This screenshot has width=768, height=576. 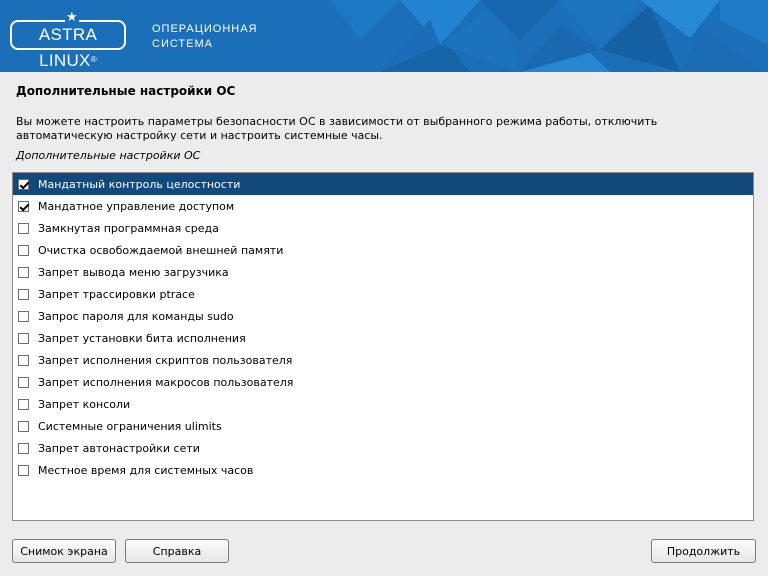 What do you see at coordinates (383, 250) in the screenshot?
I see `option-item: Очистка освобождаемой внешней памяти` at bounding box center [383, 250].